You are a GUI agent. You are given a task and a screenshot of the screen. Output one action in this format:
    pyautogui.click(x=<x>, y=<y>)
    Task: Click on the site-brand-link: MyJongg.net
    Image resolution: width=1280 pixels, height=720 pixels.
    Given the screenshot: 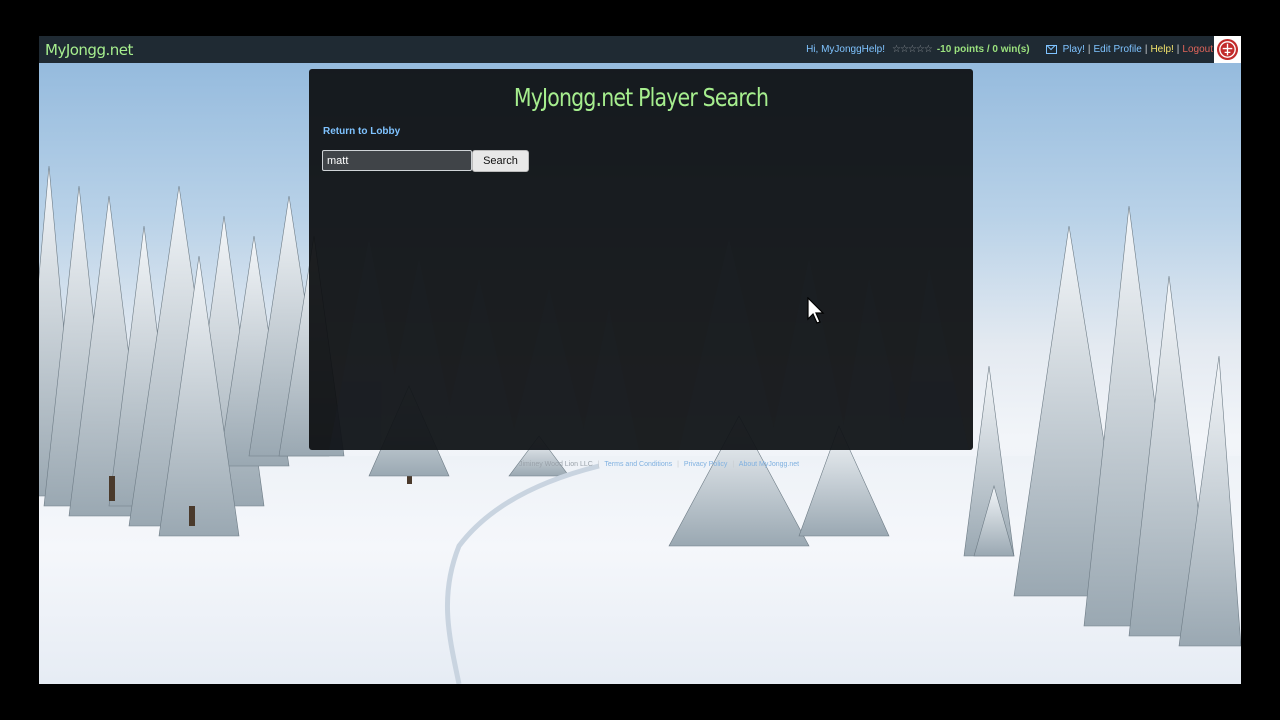 What is the action you would take?
    pyautogui.click(x=89, y=50)
    